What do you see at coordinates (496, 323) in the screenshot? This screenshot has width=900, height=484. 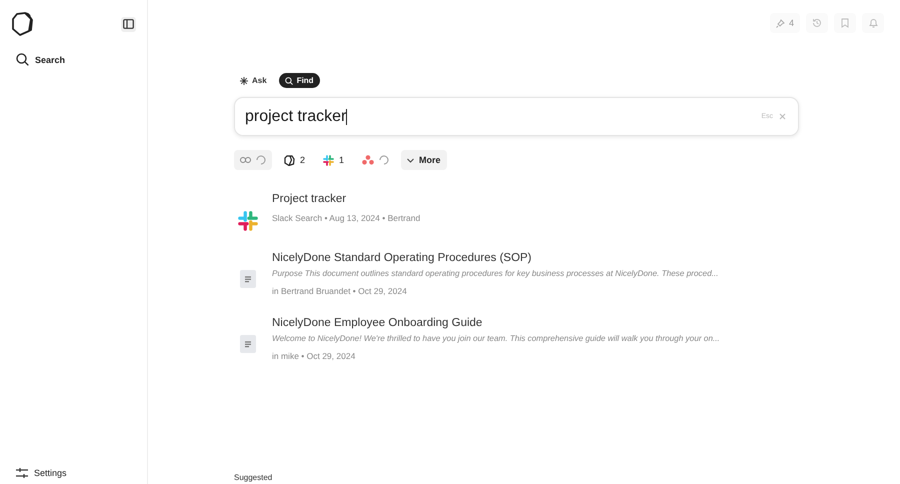 I see `result-title: NicelyDone Employee Onboarding Guide` at bounding box center [496, 323].